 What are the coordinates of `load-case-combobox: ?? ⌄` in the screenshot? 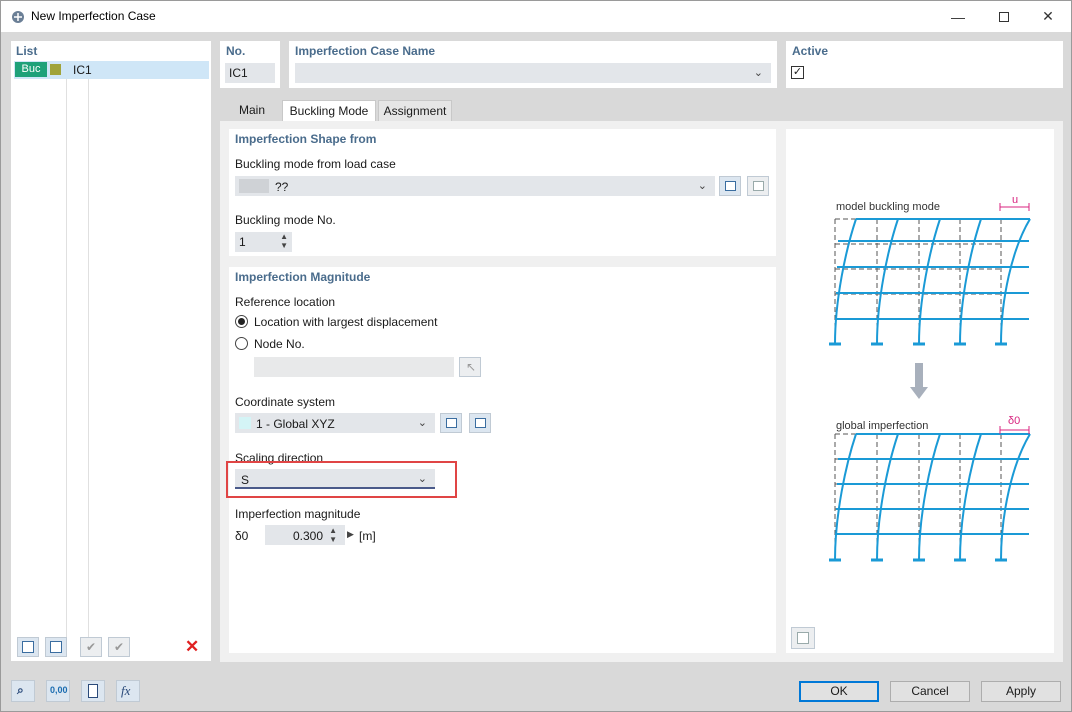 It's located at (475, 186).